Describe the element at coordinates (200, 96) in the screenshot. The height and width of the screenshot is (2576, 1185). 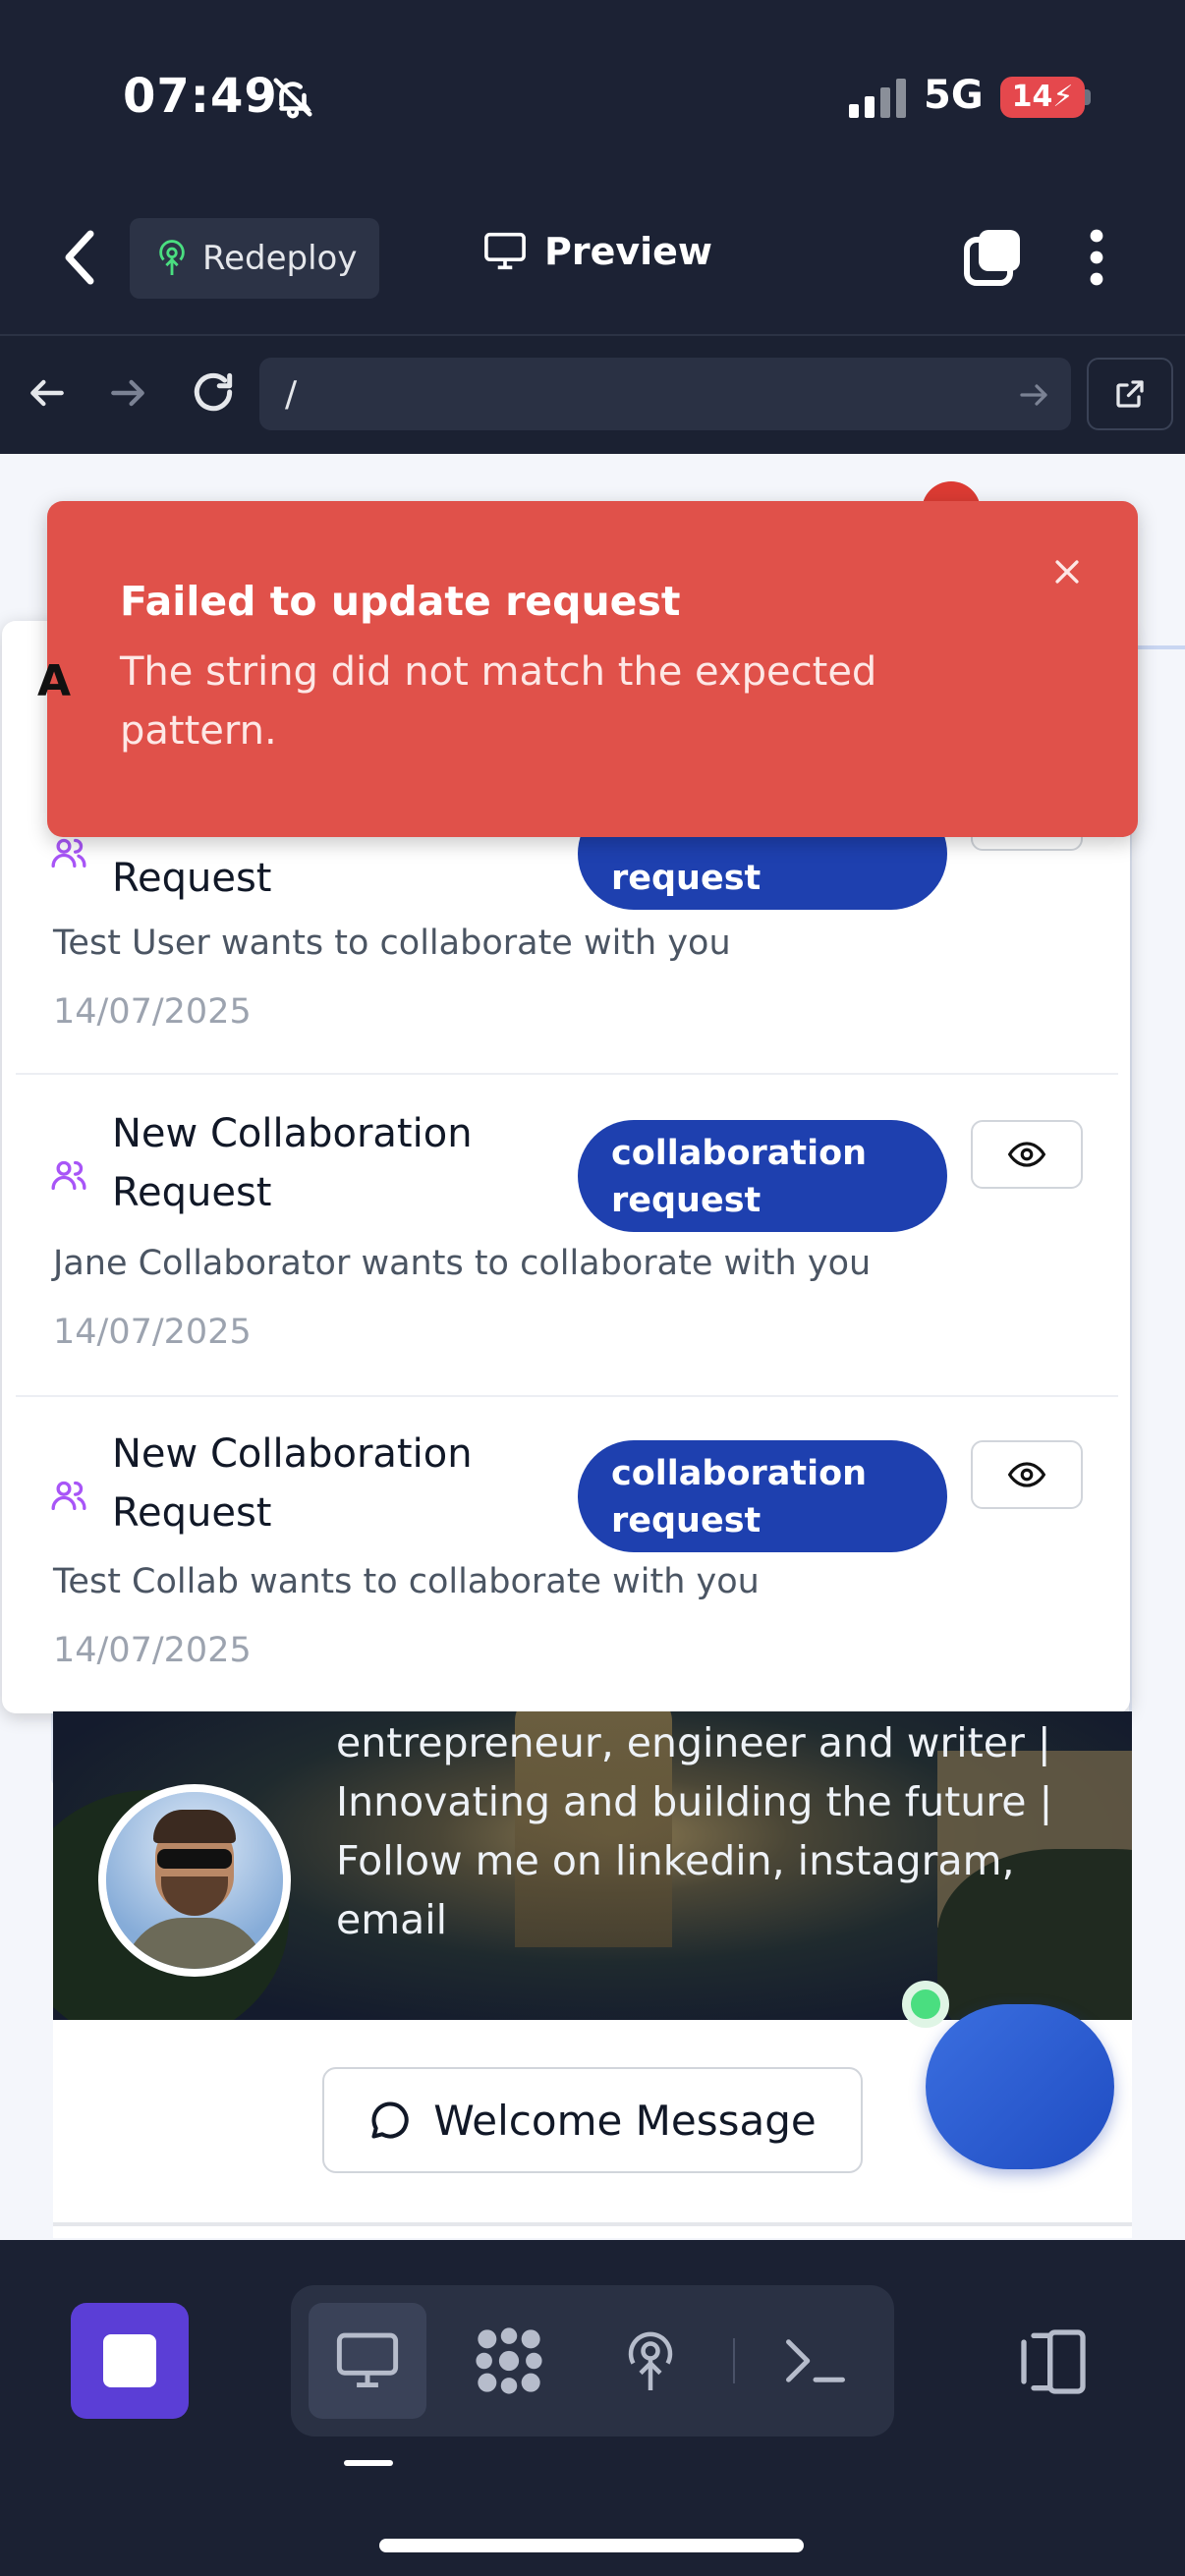
I see `status-time: 07:49` at that location.